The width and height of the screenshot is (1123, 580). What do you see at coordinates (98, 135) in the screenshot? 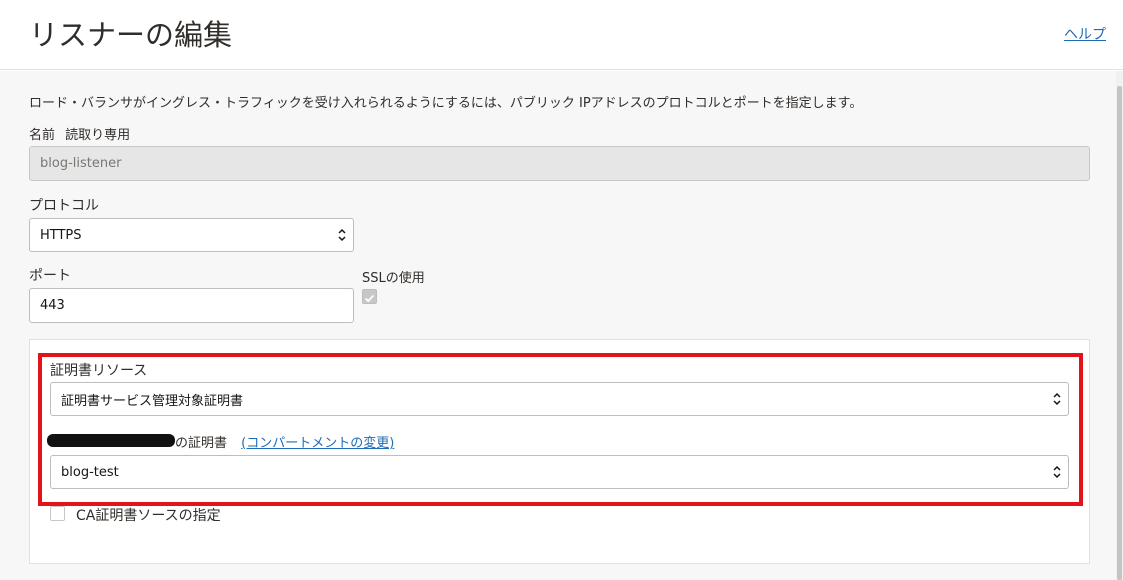
I see `readonly-label: 読取り専用` at bounding box center [98, 135].